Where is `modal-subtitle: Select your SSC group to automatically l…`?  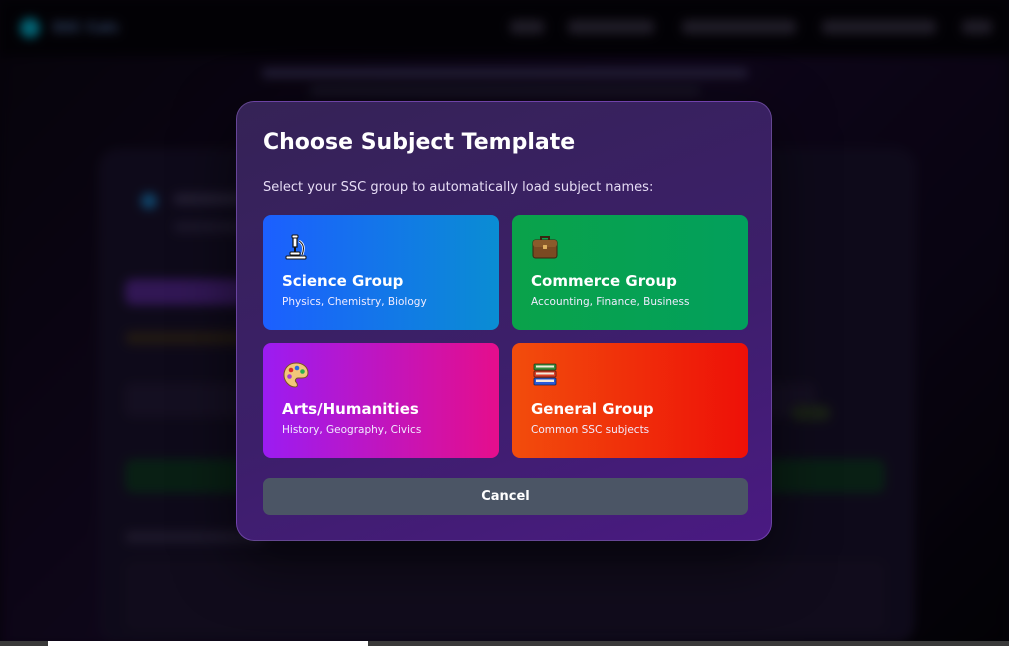 modal-subtitle: Select your SSC group to automatically l… is located at coordinates (458, 187).